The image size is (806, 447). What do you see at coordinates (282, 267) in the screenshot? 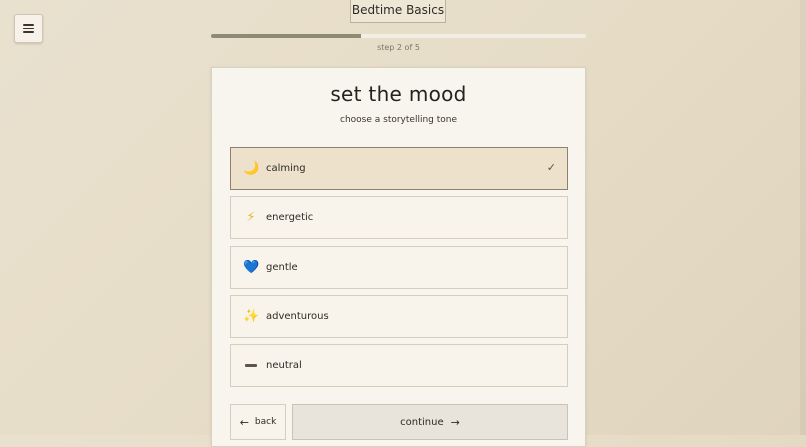
I see `option-label: gentle` at bounding box center [282, 267].